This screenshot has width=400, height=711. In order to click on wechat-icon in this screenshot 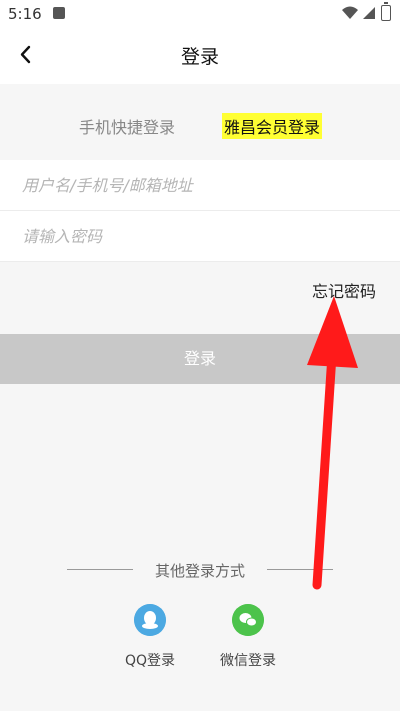, I will do `click(248, 620)`.